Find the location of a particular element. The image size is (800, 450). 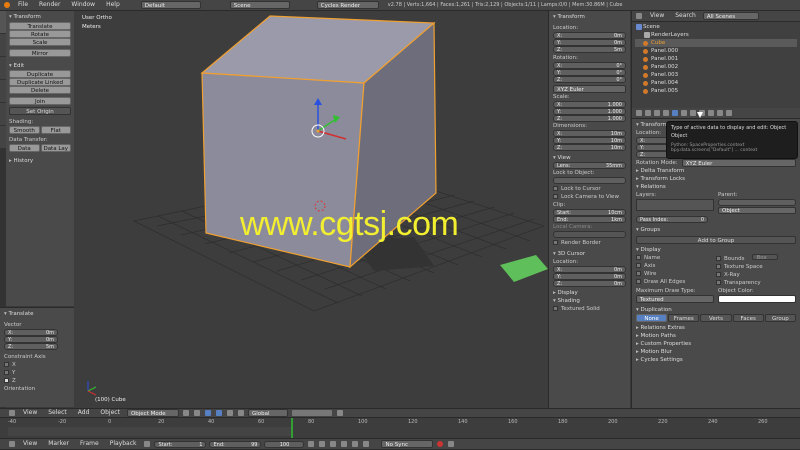

display-wire-check: Wire is located at coordinates (676, 274).